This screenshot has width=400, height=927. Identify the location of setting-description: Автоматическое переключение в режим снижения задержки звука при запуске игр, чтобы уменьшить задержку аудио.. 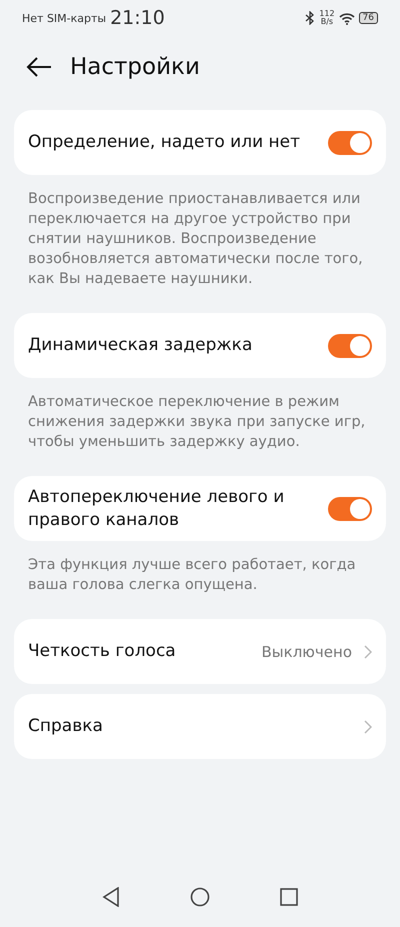
(196, 422).